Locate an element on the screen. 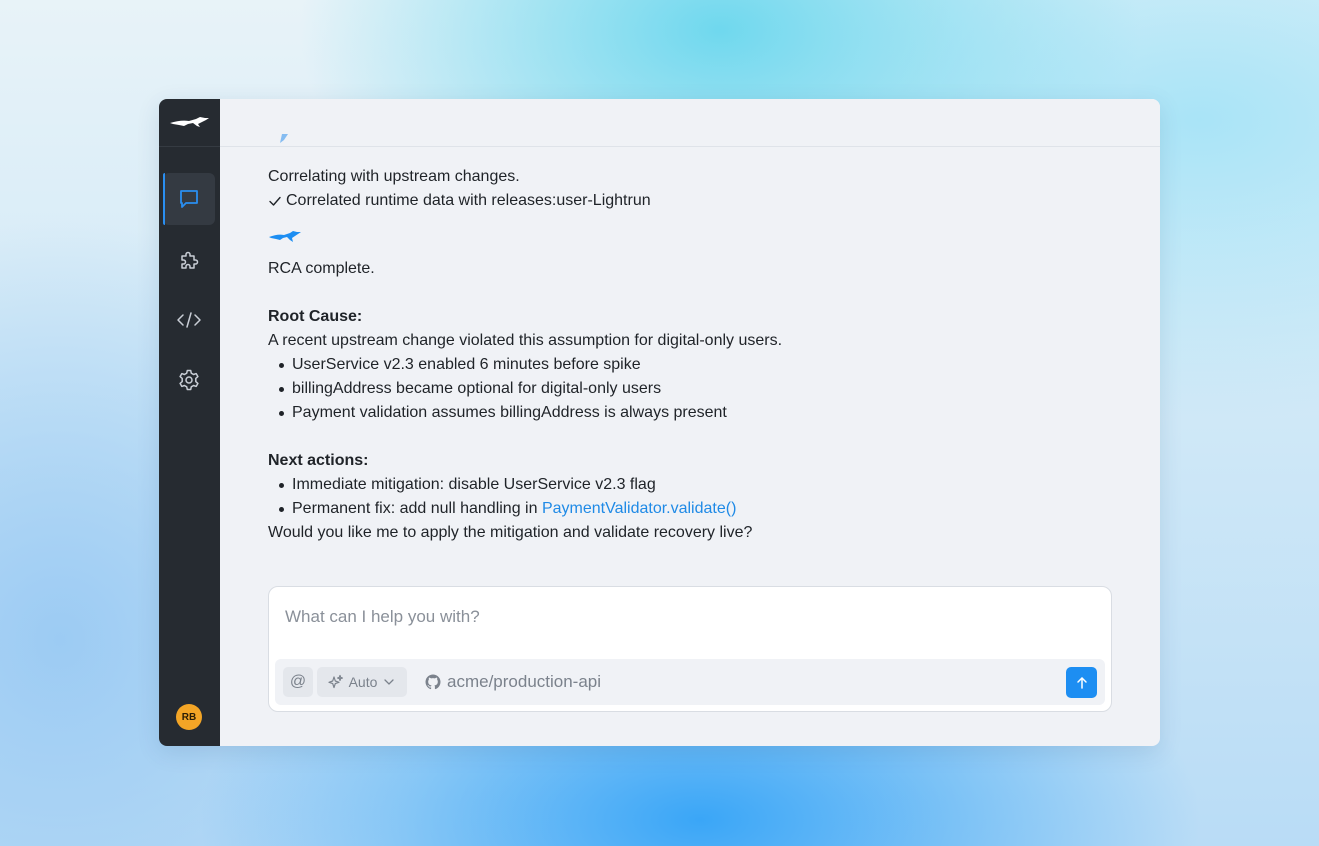  github-icon is located at coordinates (433, 682).